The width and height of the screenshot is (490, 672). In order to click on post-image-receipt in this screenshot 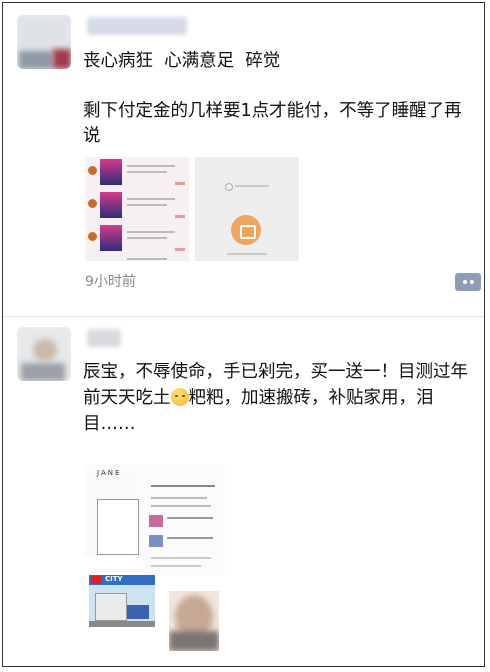, I will do `click(184, 520)`.